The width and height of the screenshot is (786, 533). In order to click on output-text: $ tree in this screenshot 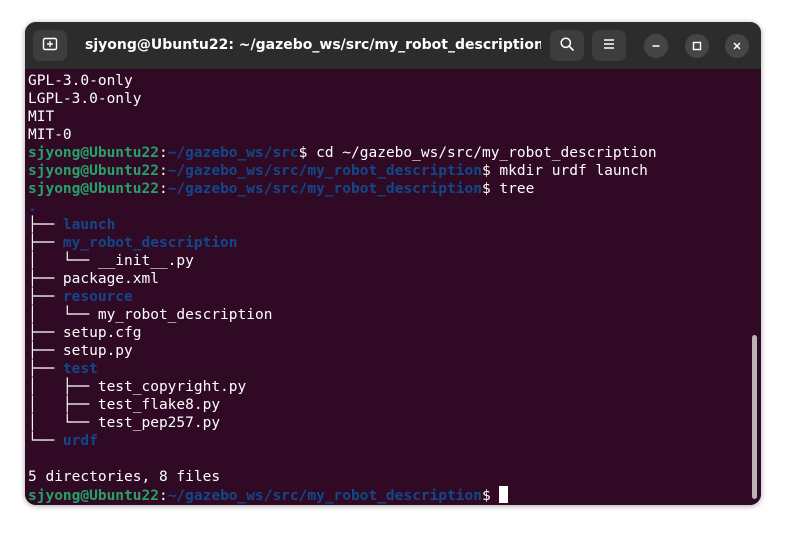, I will do `click(508, 189)`.